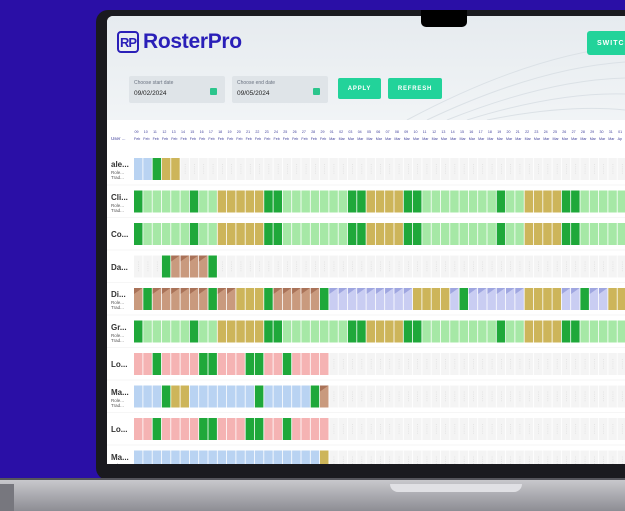  I want to click on apply-button: APPLY, so click(359, 88).